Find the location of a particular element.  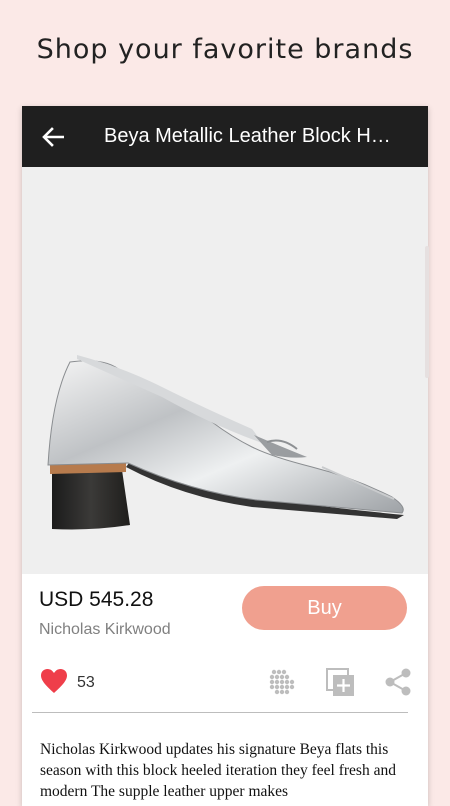

price-label: USD 545.28 is located at coordinates (96, 599).